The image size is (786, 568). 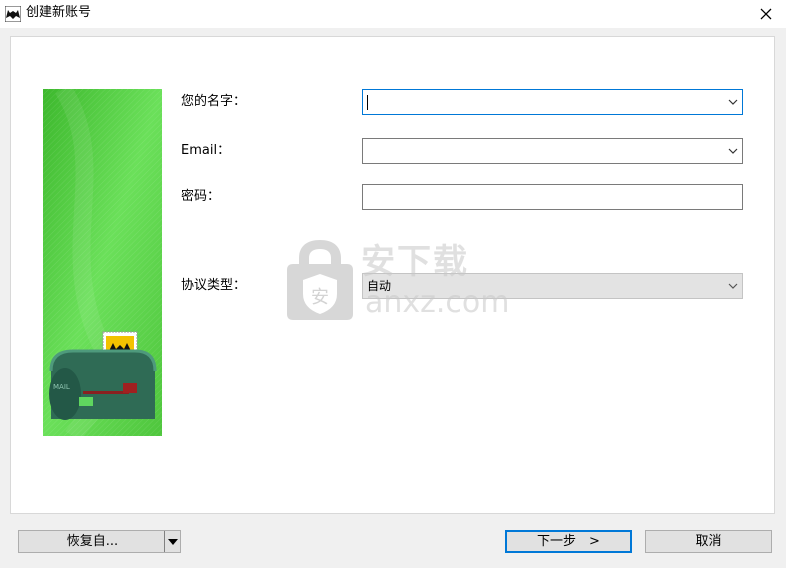 I want to click on watermark-text-cn: 安下载, so click(x=415, y=262).